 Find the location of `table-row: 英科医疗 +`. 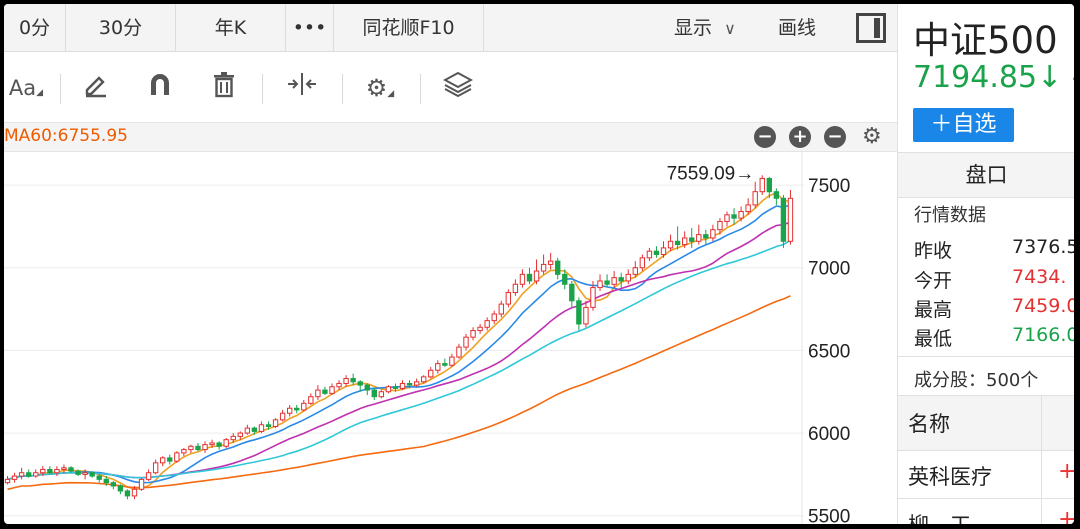

table-row: 英科医疗 + is located at coordinates (986, 475).